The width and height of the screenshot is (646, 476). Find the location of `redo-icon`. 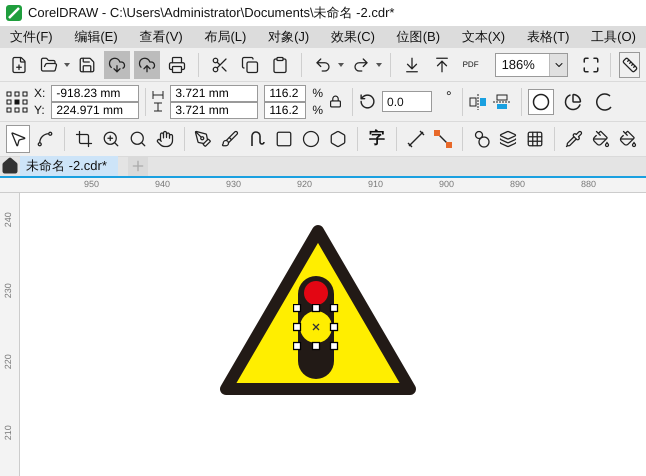

redo-icon is located at coordinates (361, 65).